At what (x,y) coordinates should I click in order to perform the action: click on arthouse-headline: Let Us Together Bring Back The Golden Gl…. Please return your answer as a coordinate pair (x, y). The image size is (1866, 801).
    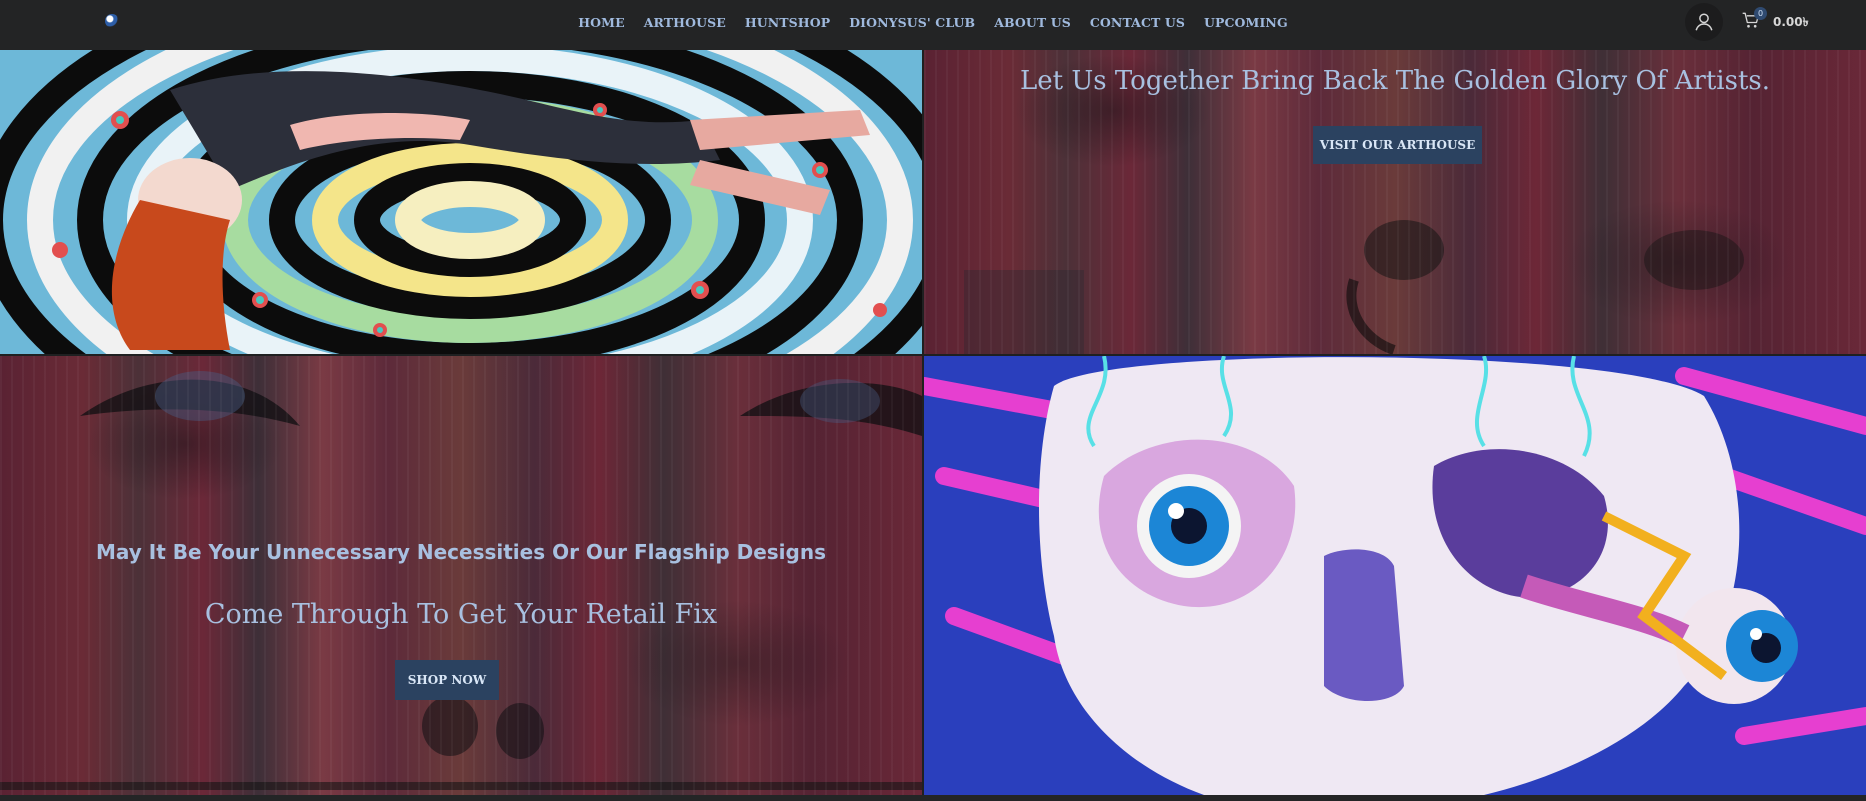
    Looking at the image, I should click on (1395, 81).